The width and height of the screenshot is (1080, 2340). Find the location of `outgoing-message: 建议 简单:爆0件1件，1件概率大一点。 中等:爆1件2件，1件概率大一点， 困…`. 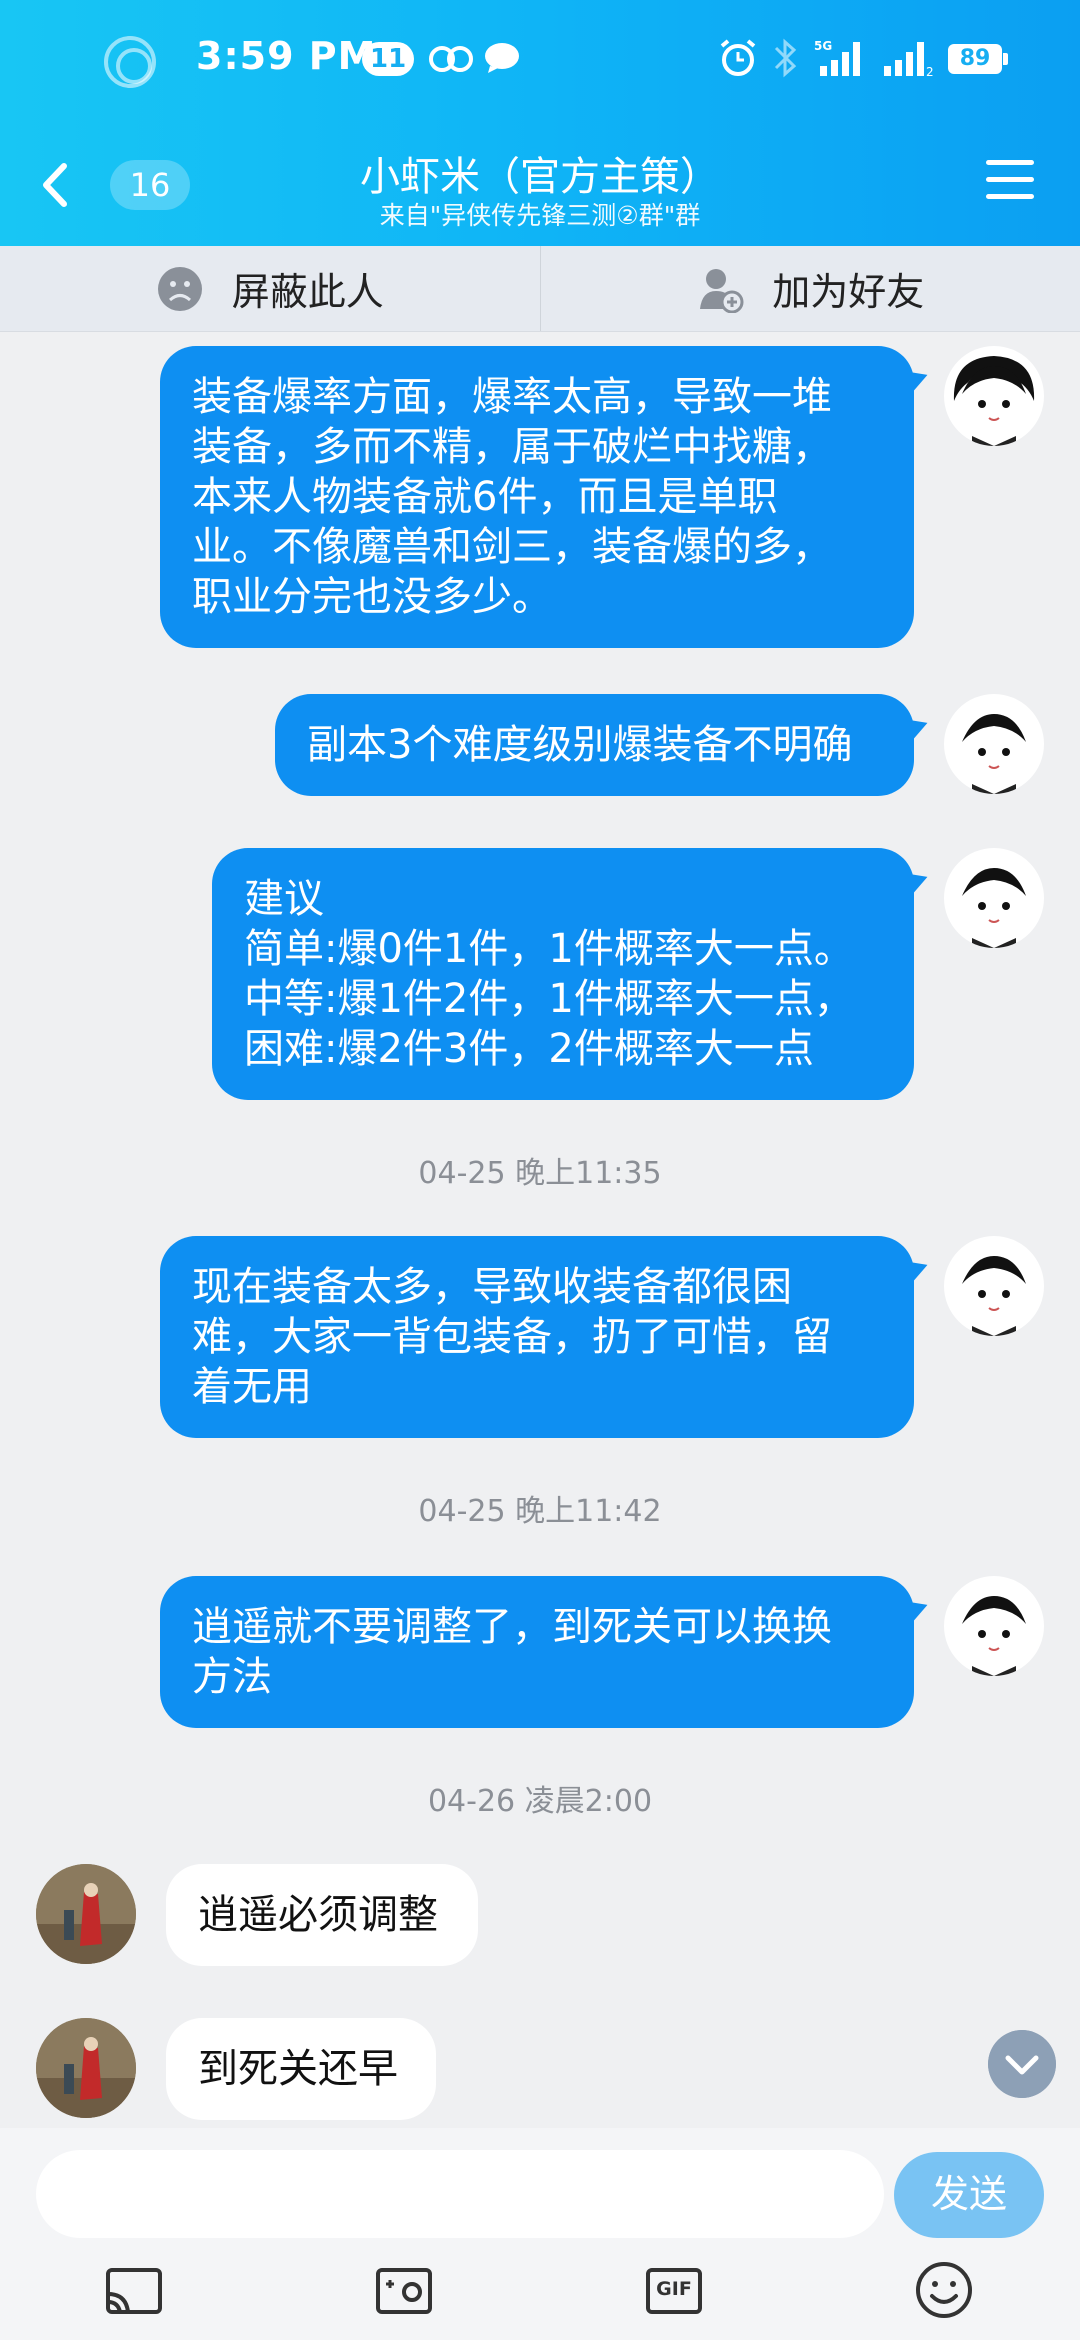

outgoing-message: 建议 简单:爆0件1件，1件概率大一点。 中等:爆1件2件，1件概率大一点， 困… is located at coordinates (563, 974).